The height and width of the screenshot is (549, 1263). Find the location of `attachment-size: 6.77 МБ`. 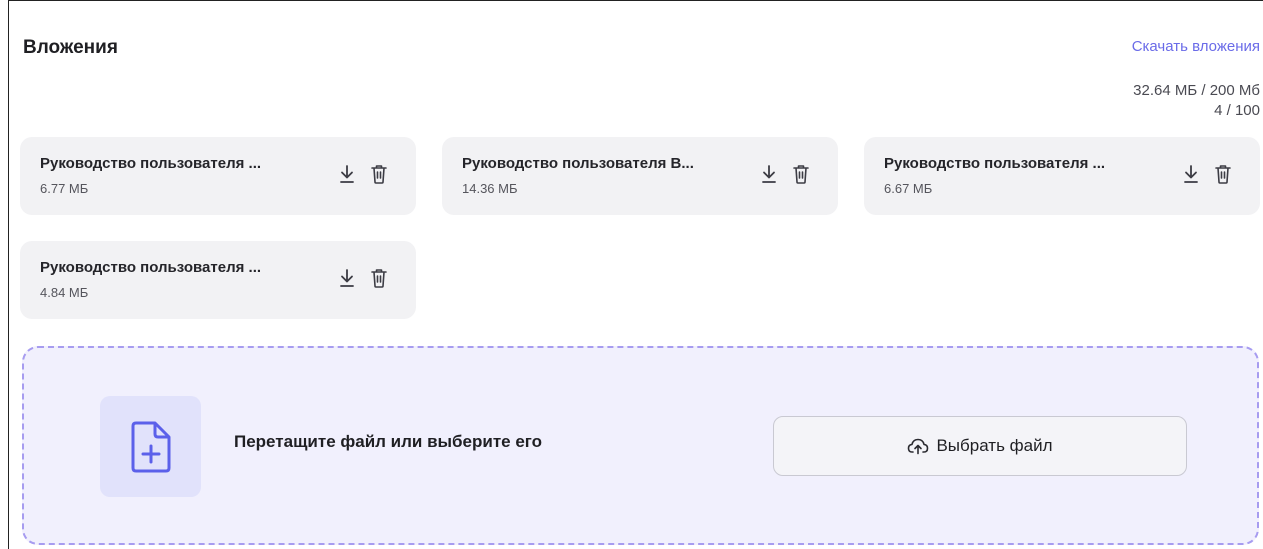

attachment-size: 6.77 МБ is located at coordinates (64, 188).